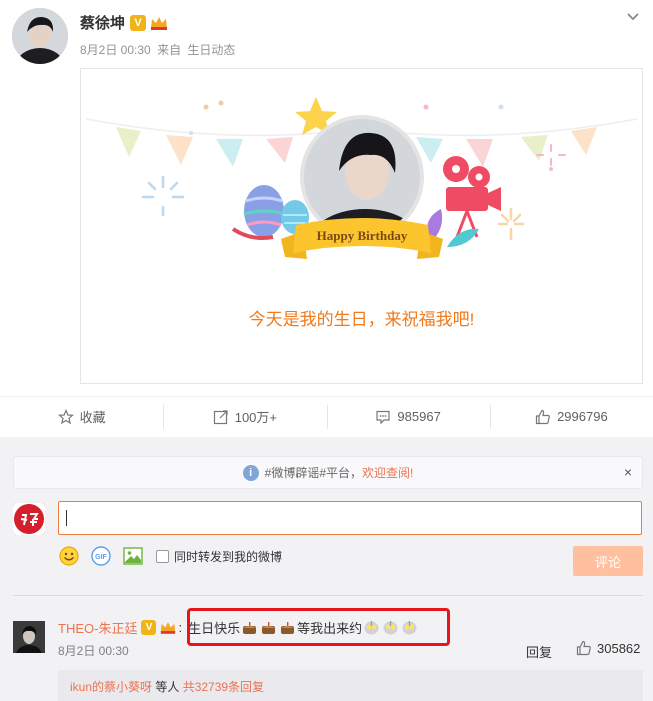 The width and height of the screenshot is (653, 701). I want to click on chevron-down-icon, so click(633, 16).